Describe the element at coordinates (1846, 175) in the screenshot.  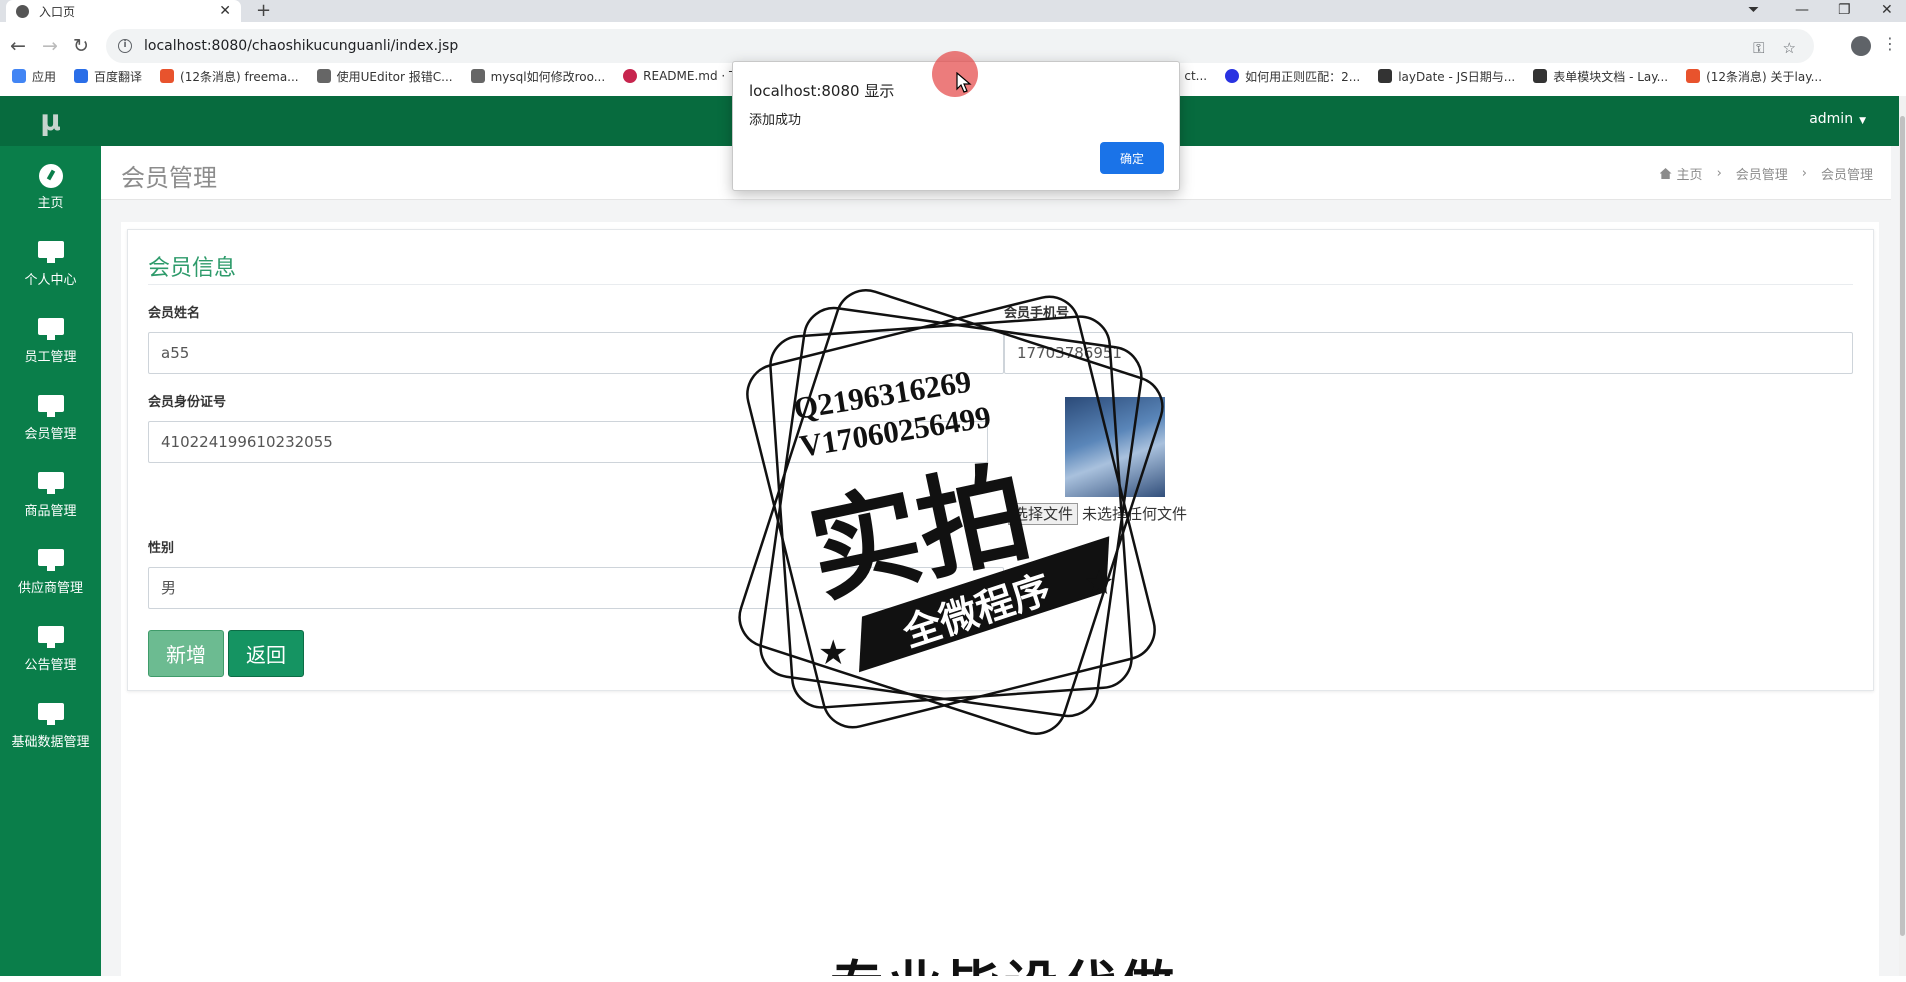
I see `breadcrumb-current: 会员管理` at that location.